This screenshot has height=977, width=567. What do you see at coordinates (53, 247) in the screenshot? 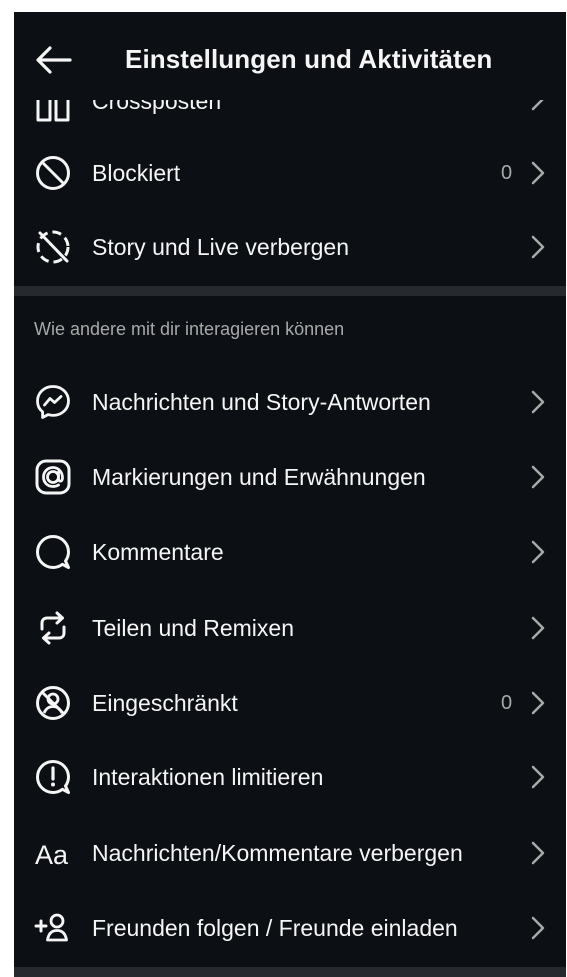
I see `hide-story-icon` at bounding box center [53, 247].